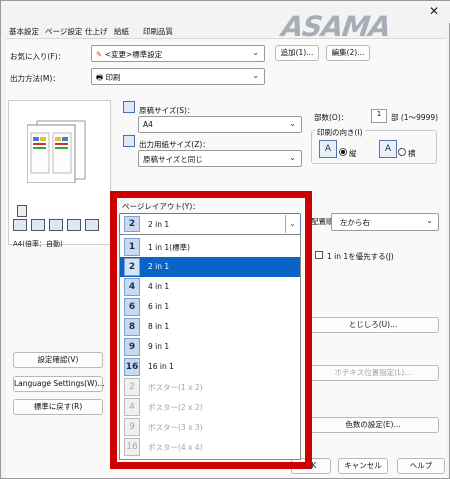  What do you see at coordinates (385, 222) in the screenshot?
I see `layout-order-select: 左から右 ⌄` at bounding box center [385, 222].